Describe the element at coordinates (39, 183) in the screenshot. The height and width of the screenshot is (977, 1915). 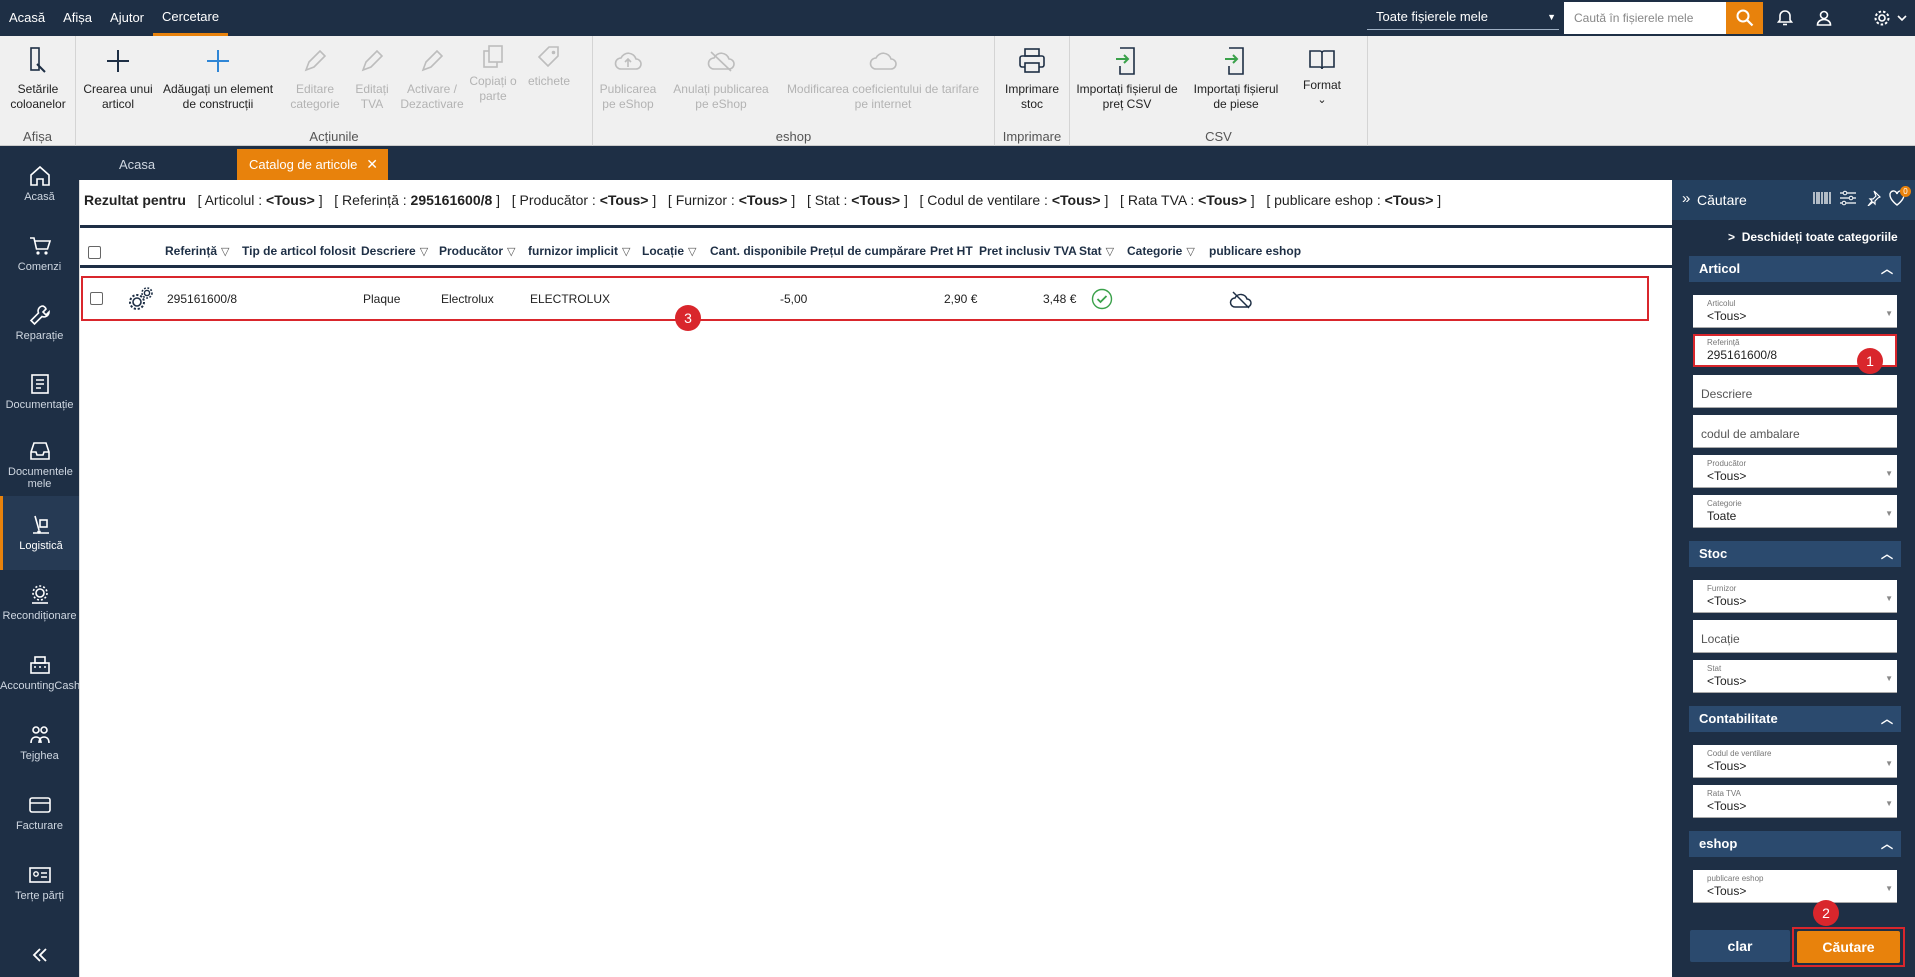
I see `sidebar-item-acasa: Acasă` at that location.